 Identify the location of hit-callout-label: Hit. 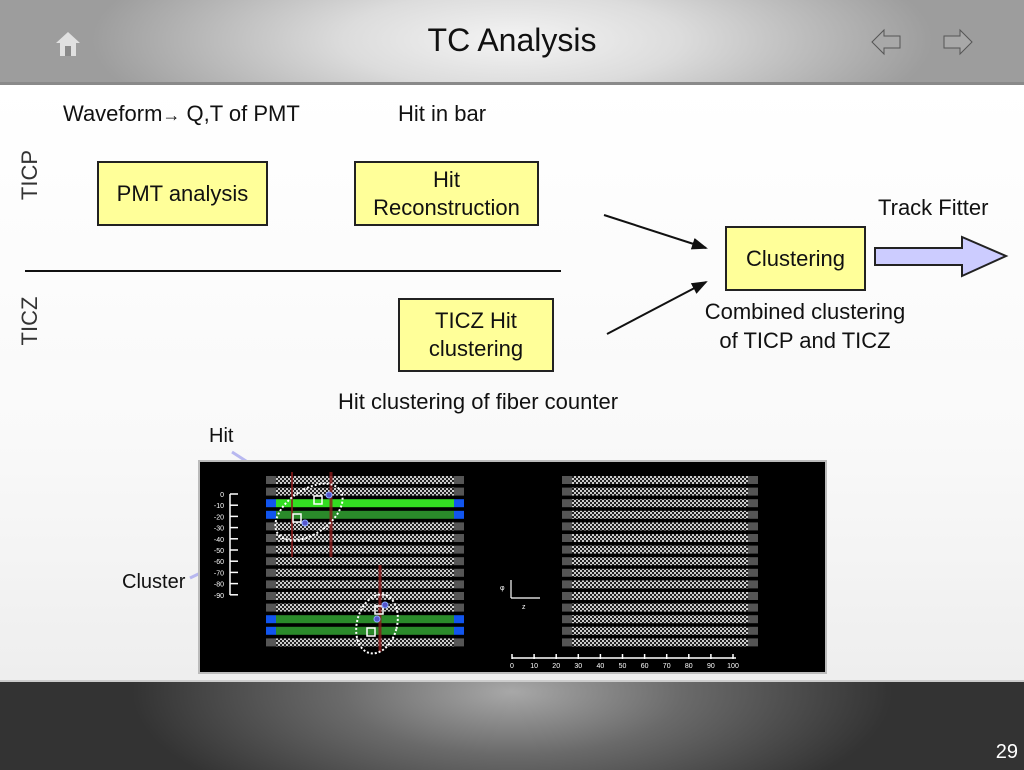
(221, 436).